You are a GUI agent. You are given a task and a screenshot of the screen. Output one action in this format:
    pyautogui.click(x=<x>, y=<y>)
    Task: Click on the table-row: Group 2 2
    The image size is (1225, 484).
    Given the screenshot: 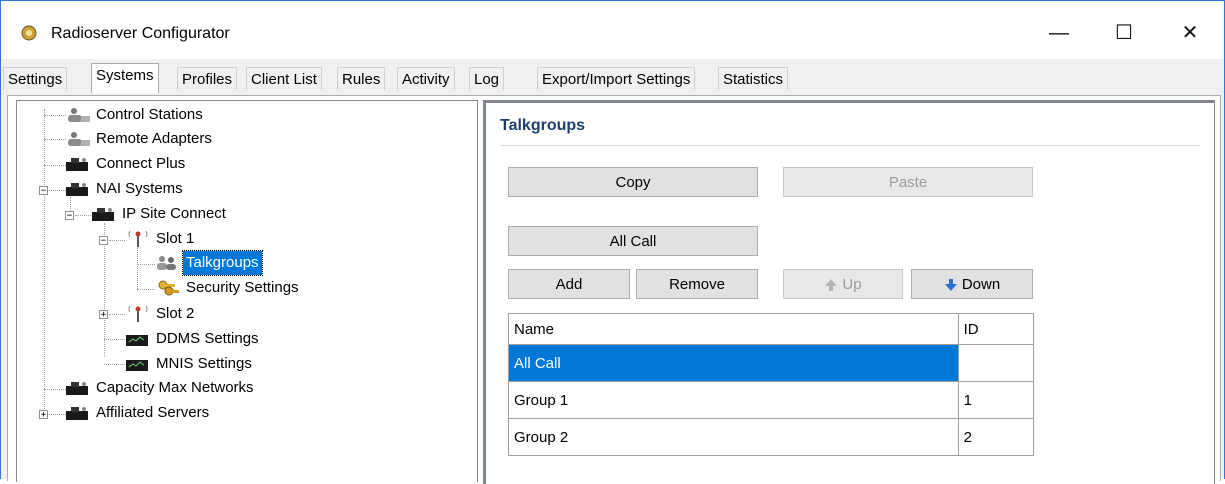 What is the action you would take?
    pyautogui.click(x=771, y=437)
    